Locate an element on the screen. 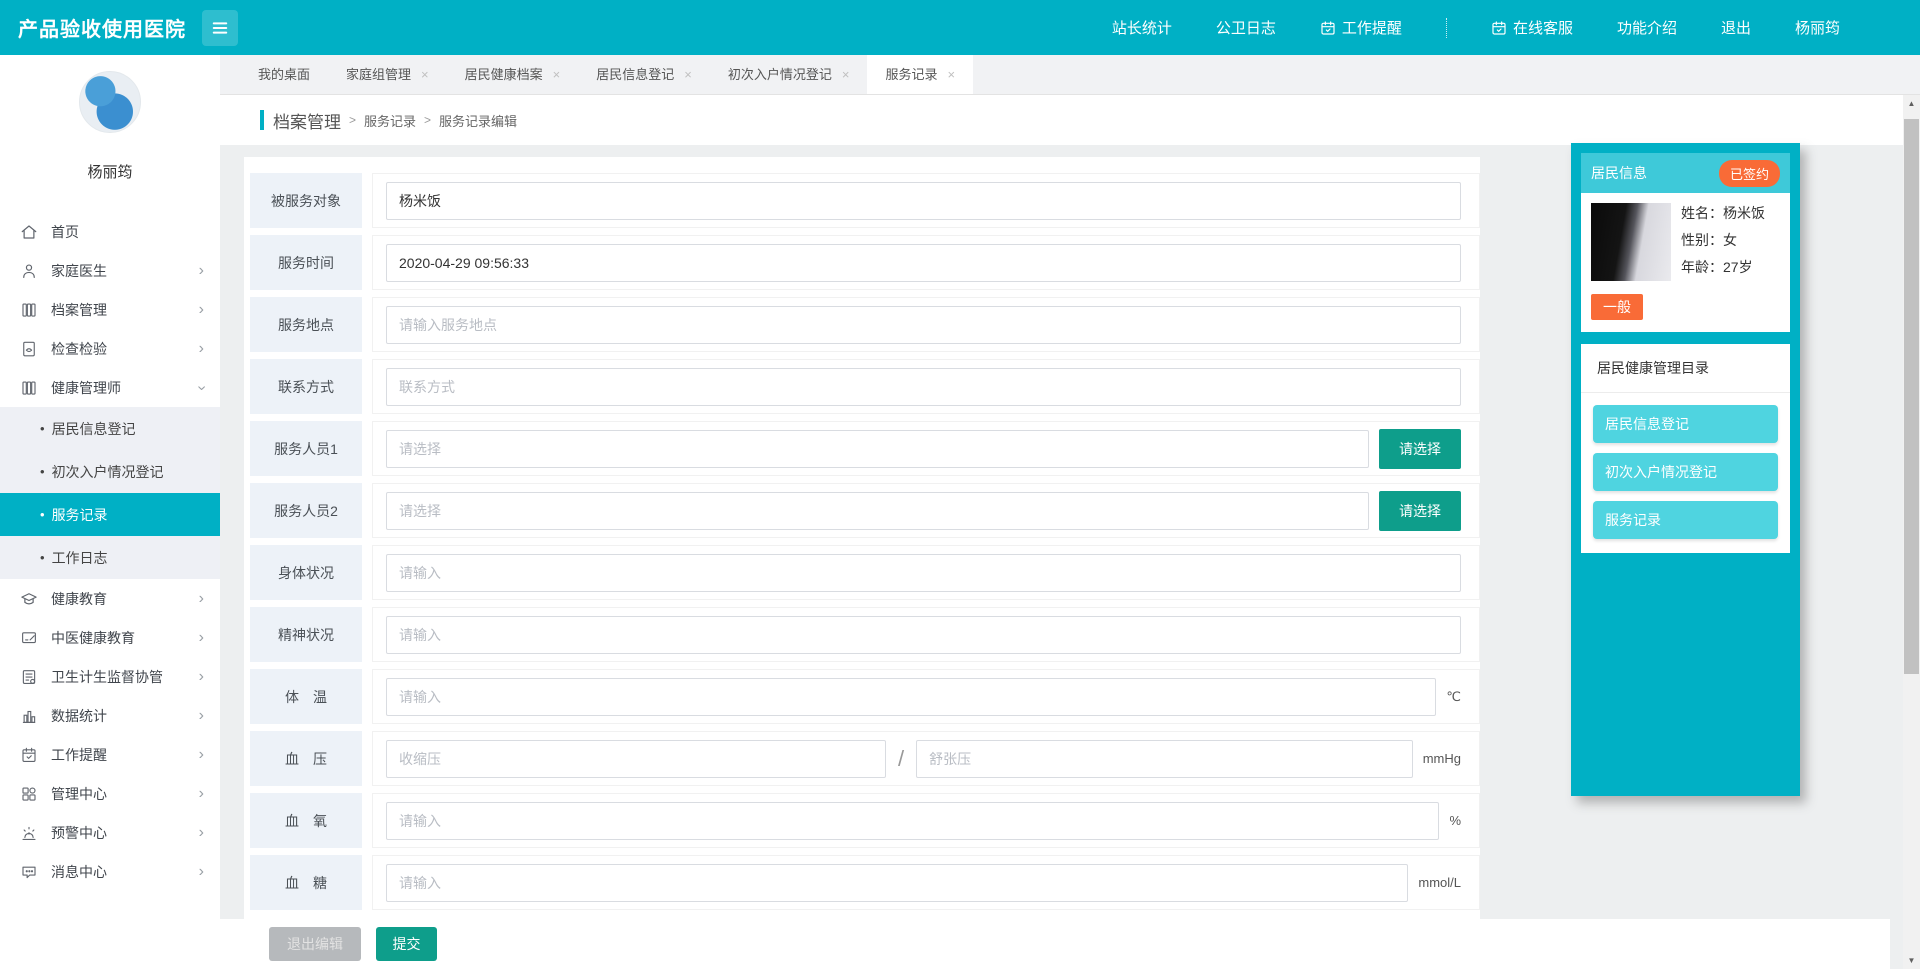 The height and width of the screenshot is (969, 1920). physical-condition-input is located at coordinates (923, 572).